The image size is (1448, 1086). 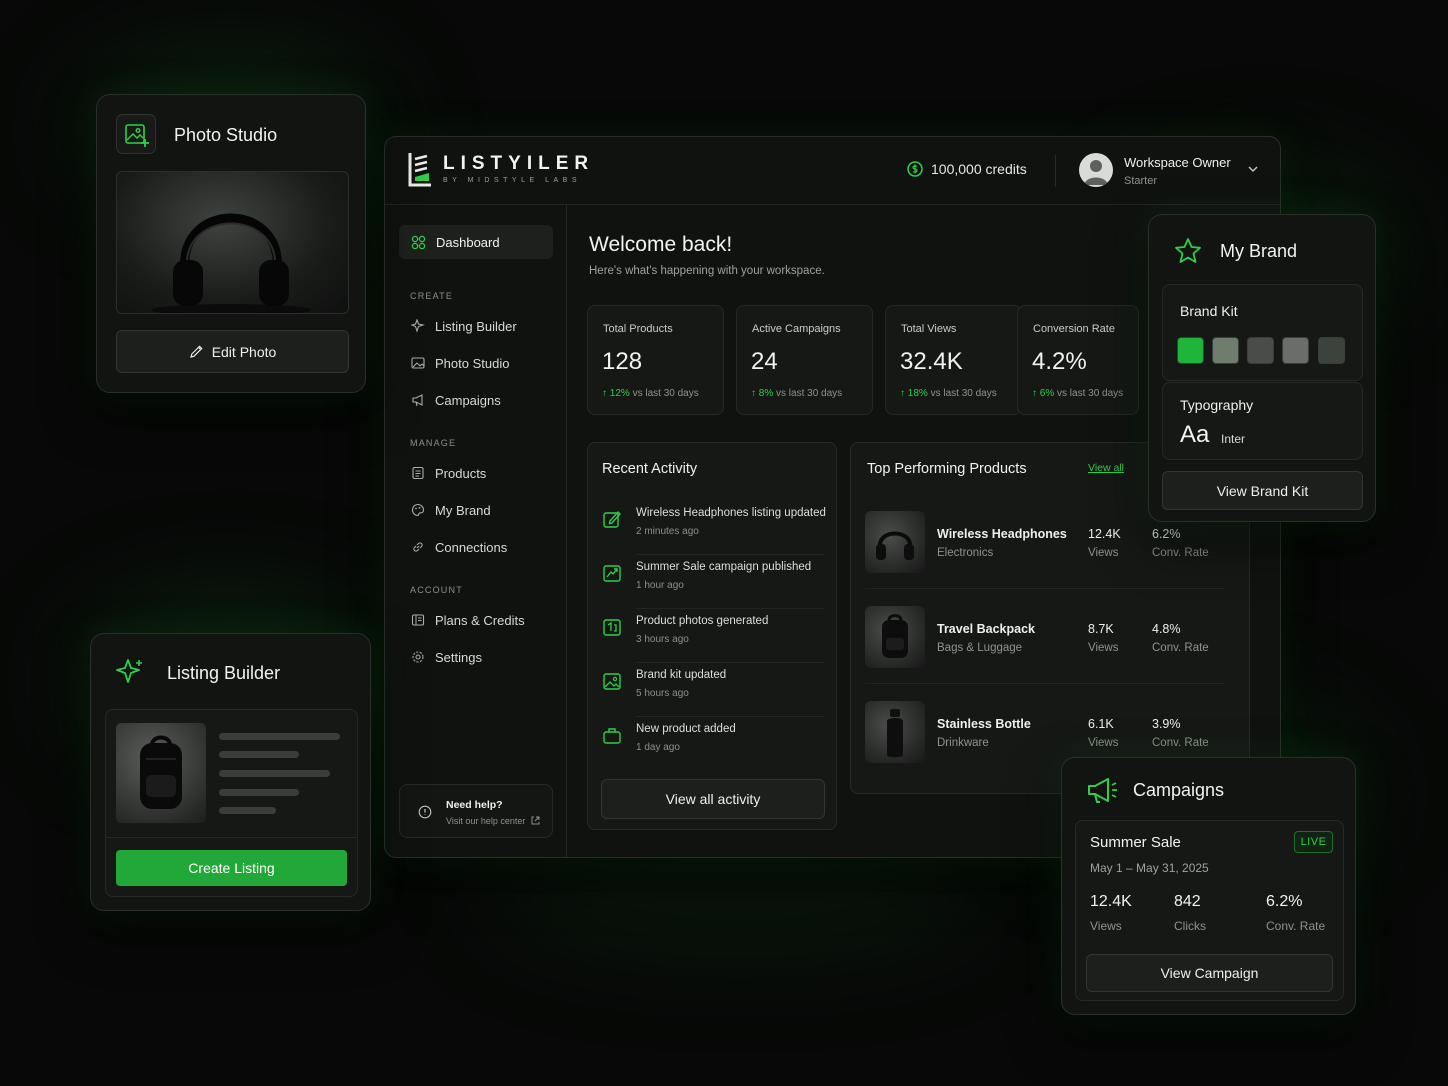 What do you see at coordinates (724, 567) in the screenshot?
I see `activity-text: Summer Sale campaign published` at bounding box center [724, 567].